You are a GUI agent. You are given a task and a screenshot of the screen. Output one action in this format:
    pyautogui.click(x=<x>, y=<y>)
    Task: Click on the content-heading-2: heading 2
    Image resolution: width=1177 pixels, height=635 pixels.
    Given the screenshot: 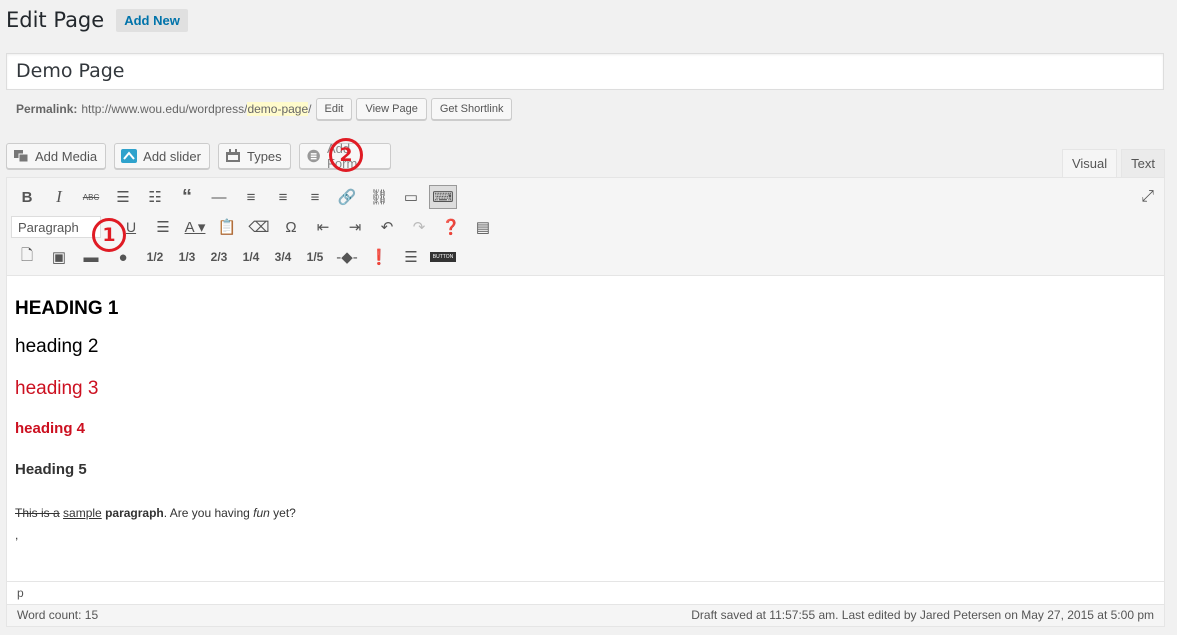 What is the action you would take?
    pyautogui.click(x=57, y=346)
    